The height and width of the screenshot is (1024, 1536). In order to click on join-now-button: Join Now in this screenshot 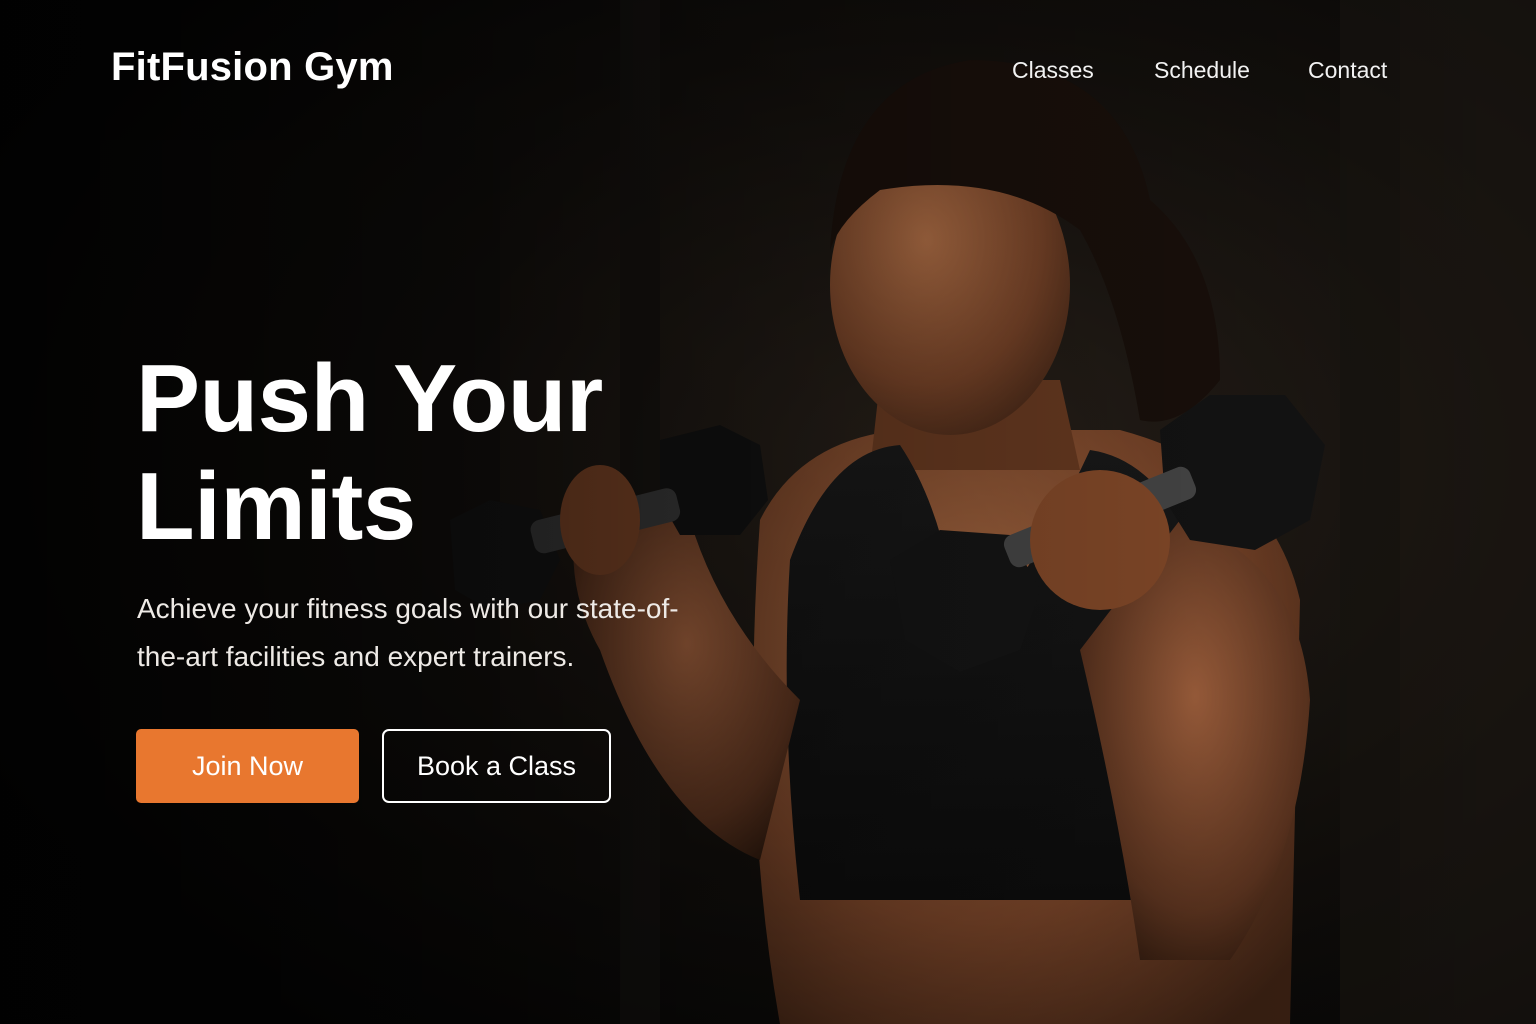, I will do `click(247, 766)`.